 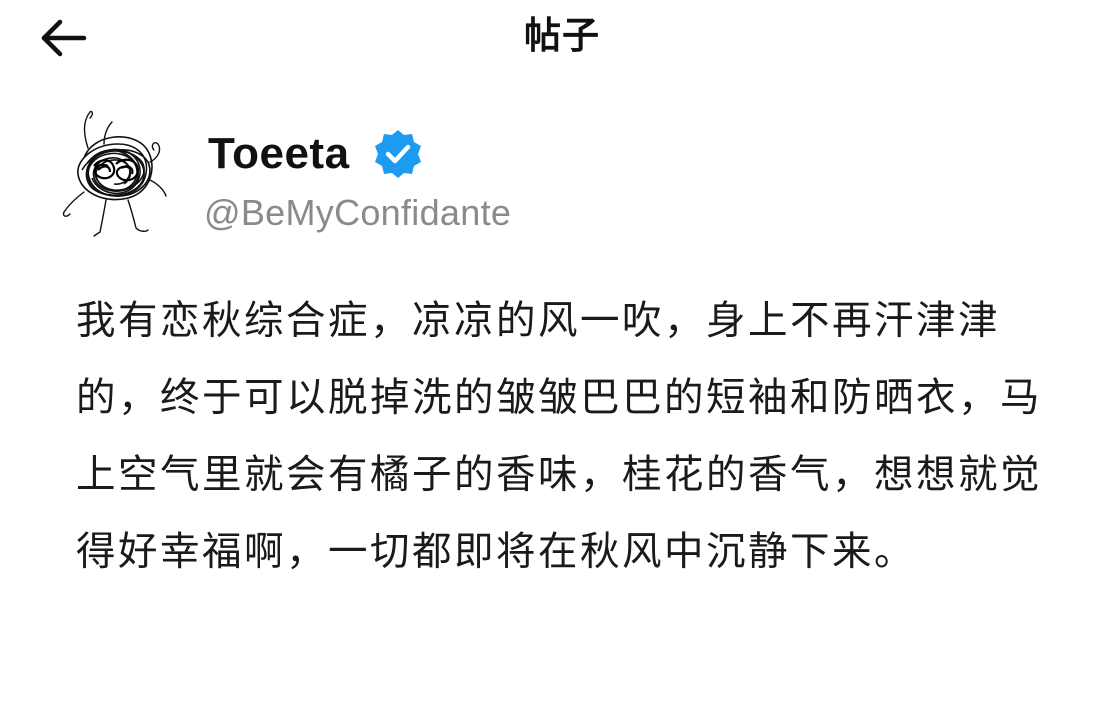 I want to click on page-title-text: 帖子, so click(x=562, y=35).